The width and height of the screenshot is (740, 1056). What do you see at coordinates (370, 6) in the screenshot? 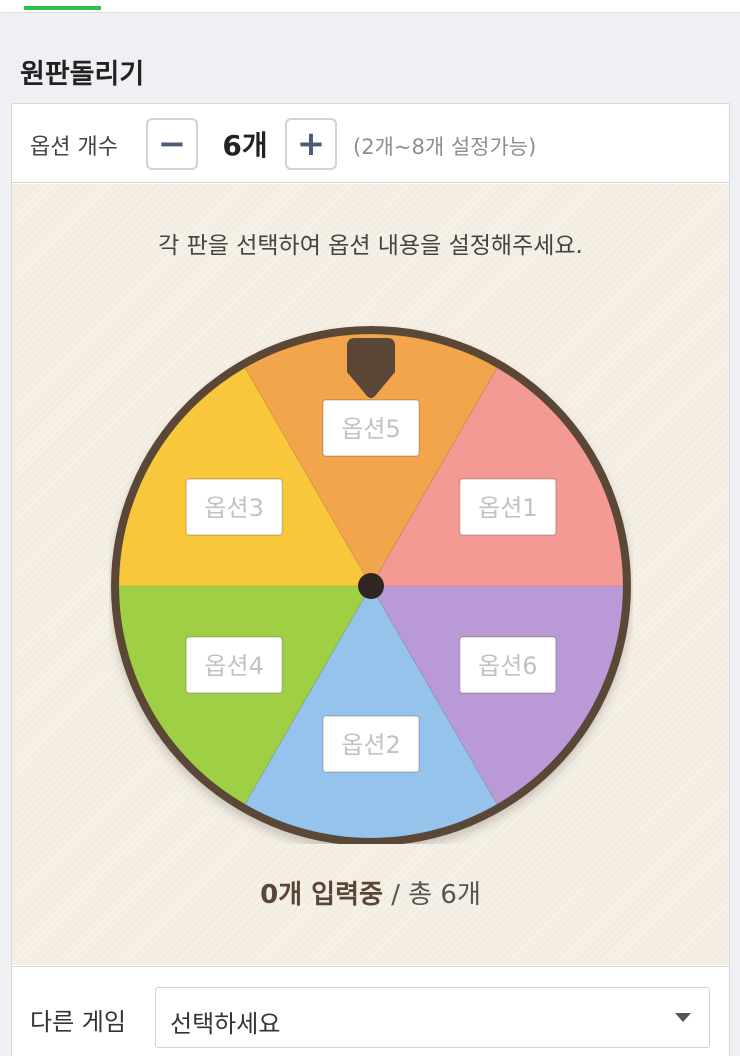
I see `top-tab-strip` at bounding box center [370, 6].